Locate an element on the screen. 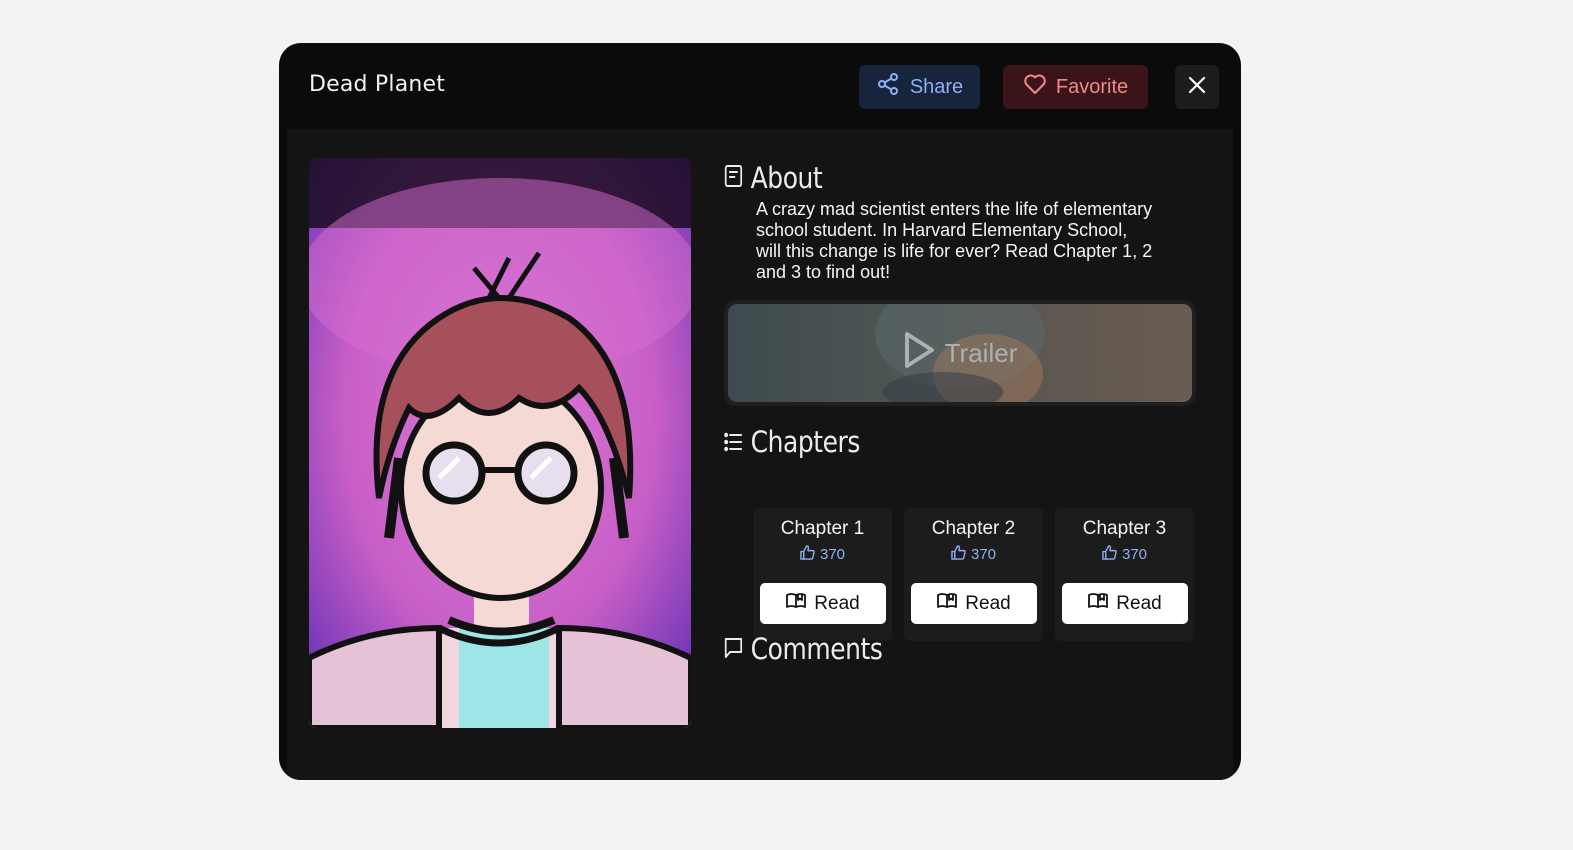  about-heading: About is located at coordinates (773, 178).